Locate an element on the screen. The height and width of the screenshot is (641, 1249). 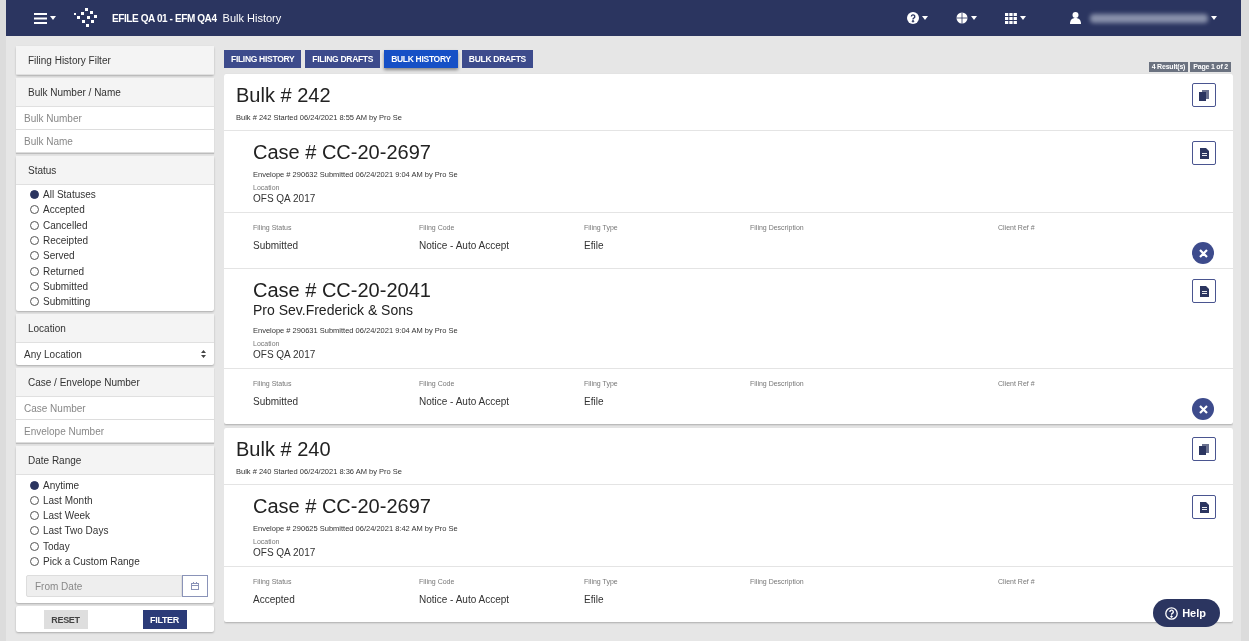
help-menu-button is located at coordinates (917, 18).